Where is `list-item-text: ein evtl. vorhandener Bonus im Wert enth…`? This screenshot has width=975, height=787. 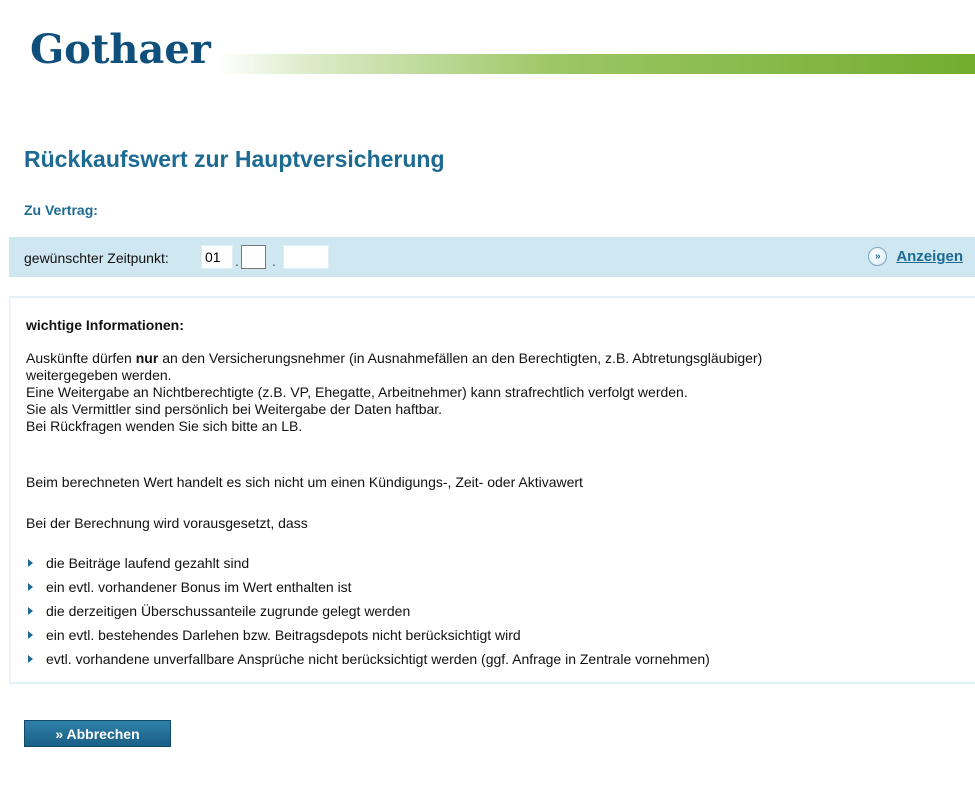 list-item-text: ein evtl. vorhandener Bonus im Wert enth… is located at coordinates (199, 587).